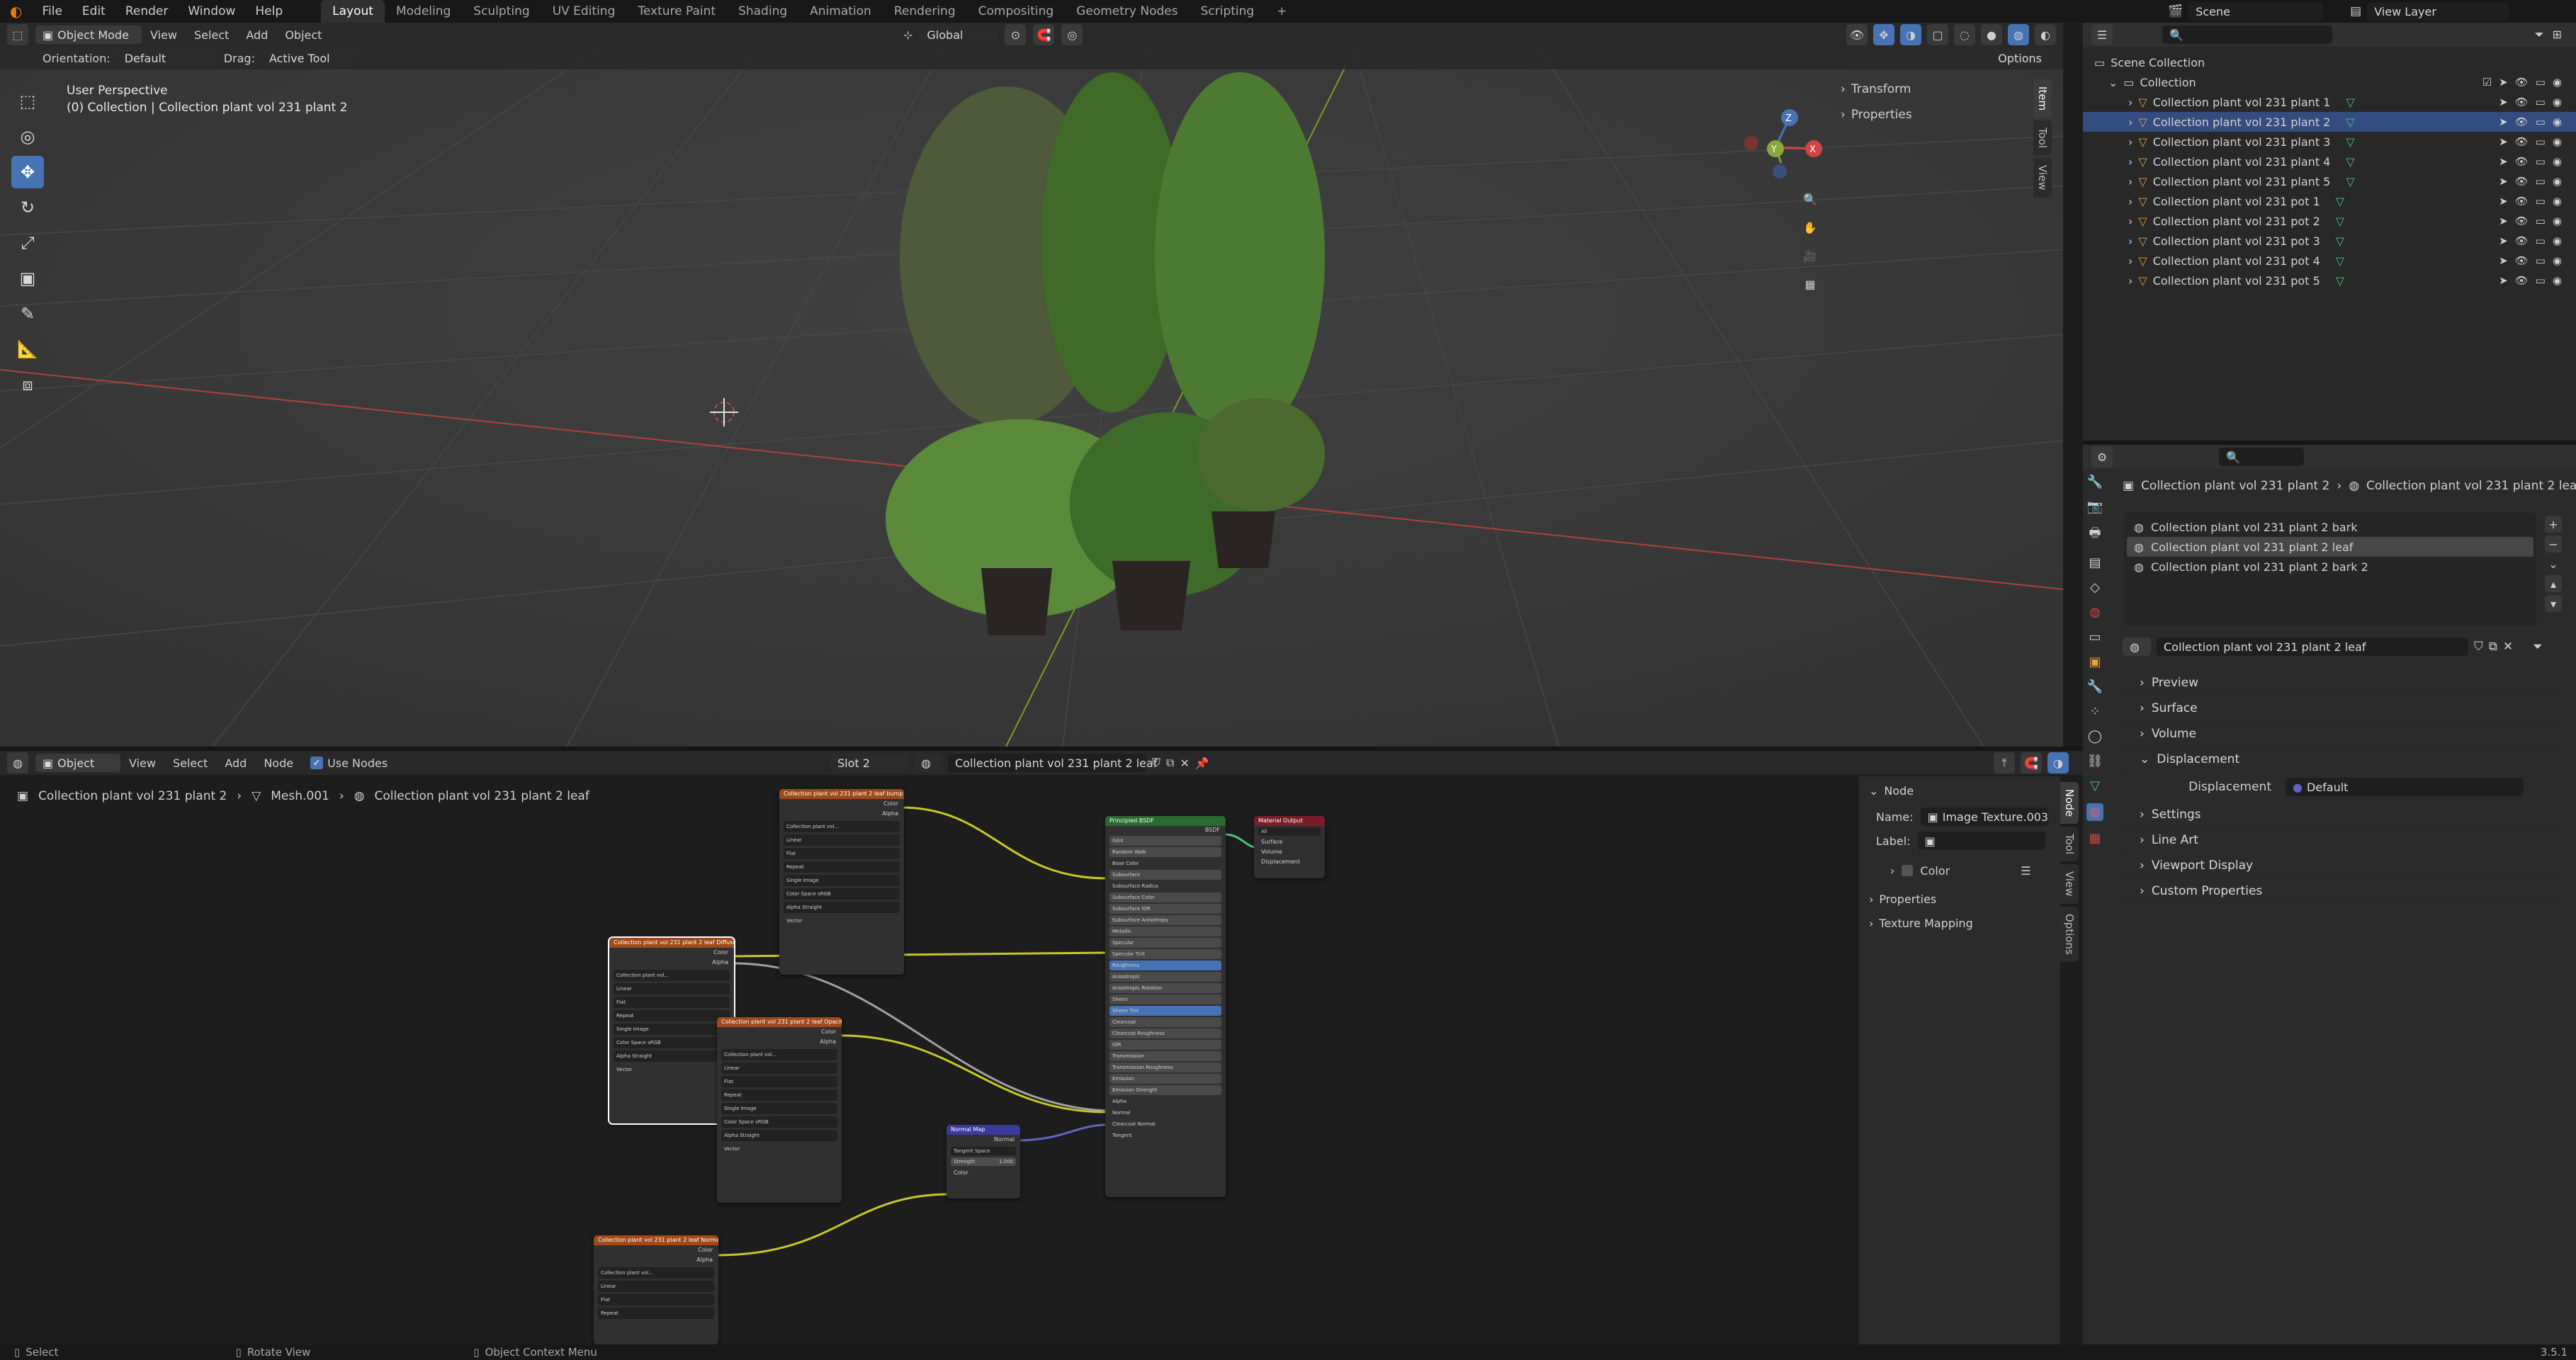 The image size is (2576, 1360). What do you see at coordinates (1908, 871) in the screenshot?
I see `checkbox-icon` at bounding box center [1908, 871].